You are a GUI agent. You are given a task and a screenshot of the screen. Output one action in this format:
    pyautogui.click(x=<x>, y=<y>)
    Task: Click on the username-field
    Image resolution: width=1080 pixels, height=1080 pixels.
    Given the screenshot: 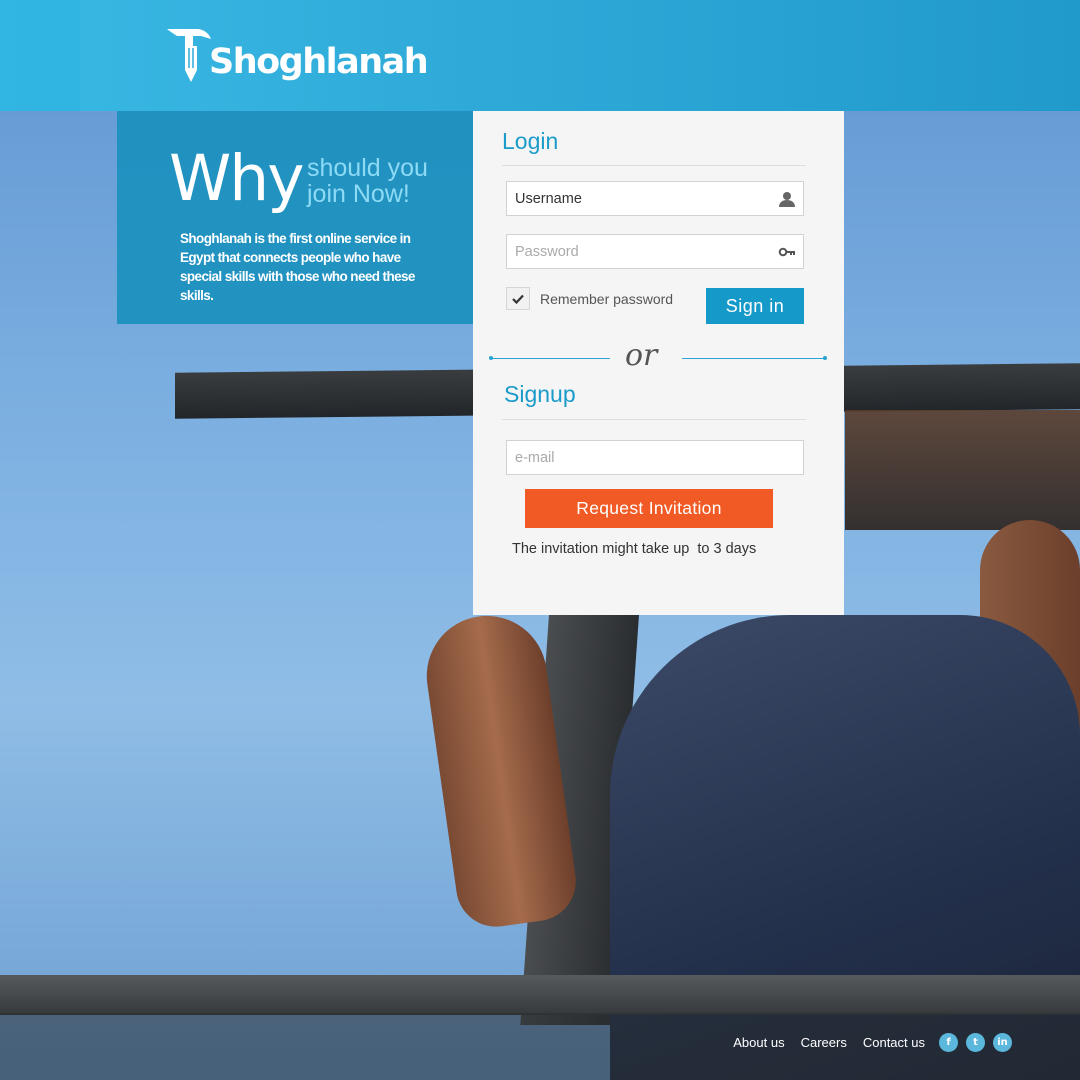 What is the action you would take?
    pyautogui.click(x=655, y=198)
    